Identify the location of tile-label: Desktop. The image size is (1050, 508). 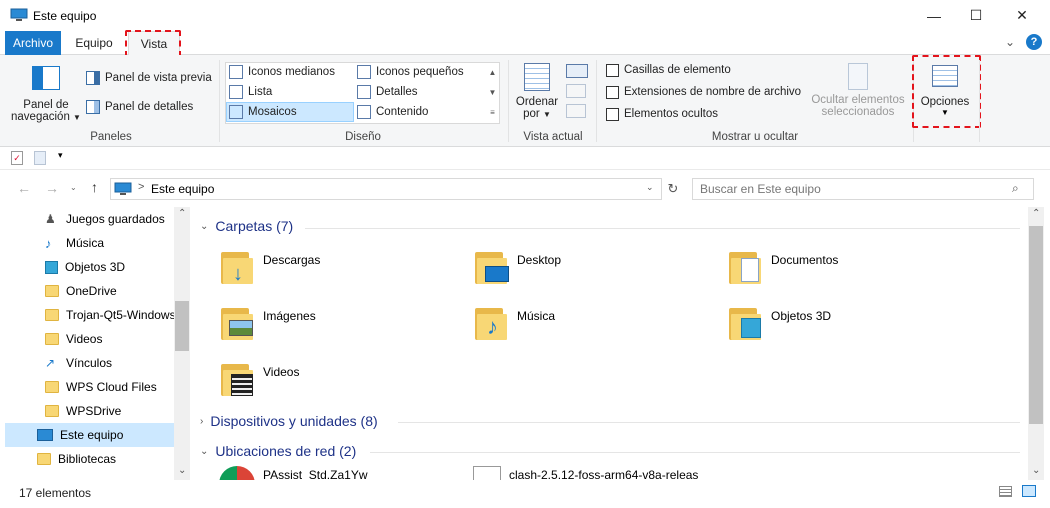
(539, 260).